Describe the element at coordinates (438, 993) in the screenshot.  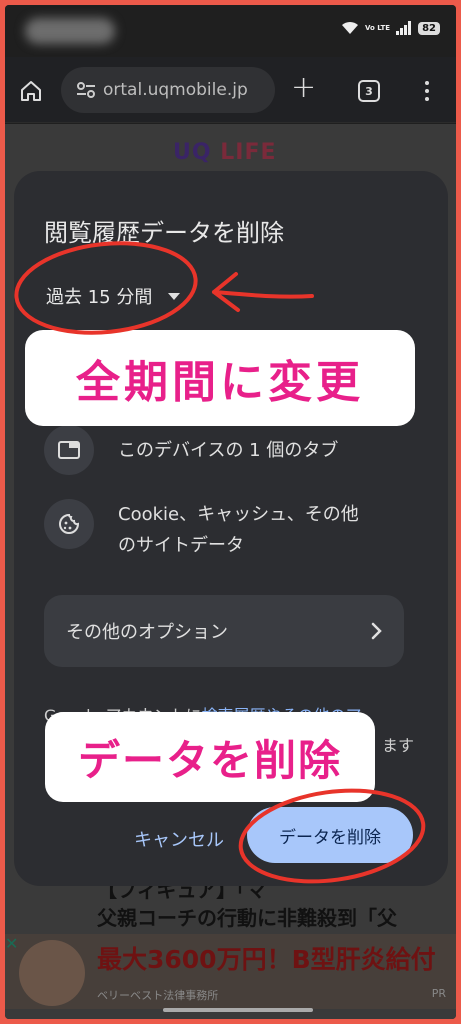
I see `ad-pr-label: PR` at that location.